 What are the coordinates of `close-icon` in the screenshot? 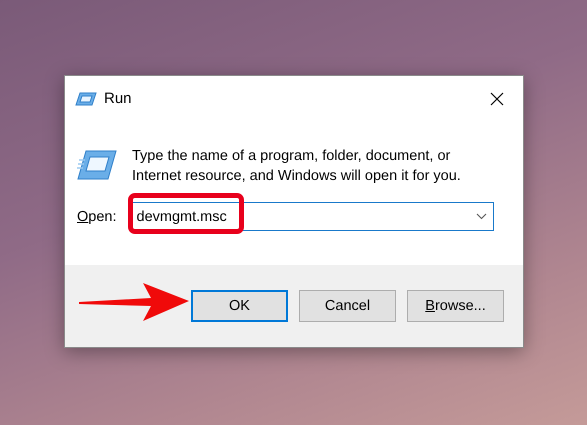 It's located at (497, 99).